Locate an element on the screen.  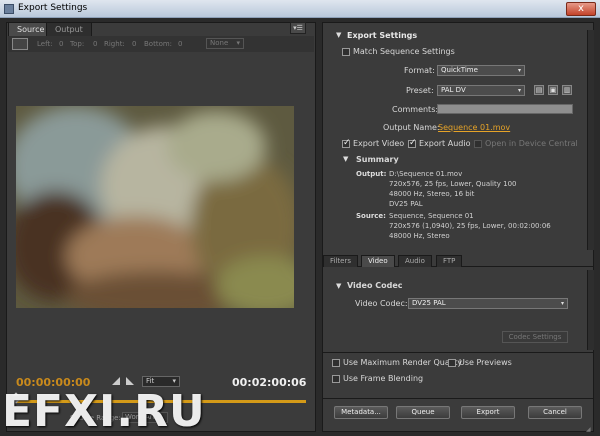
export-audio-label: Export Audio is located at coordinates (445, 143).